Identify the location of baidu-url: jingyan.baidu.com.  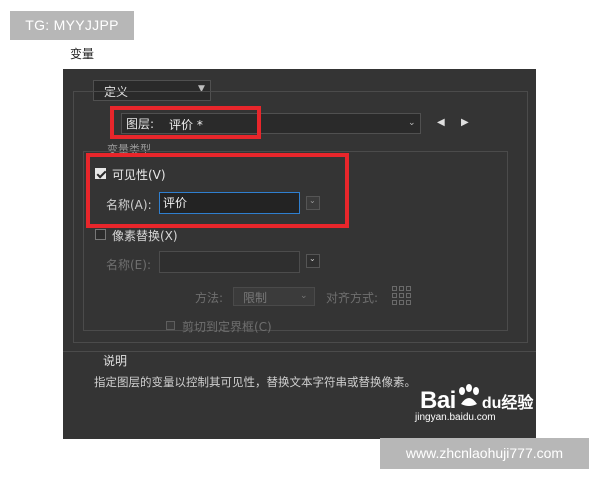
(455, 417).